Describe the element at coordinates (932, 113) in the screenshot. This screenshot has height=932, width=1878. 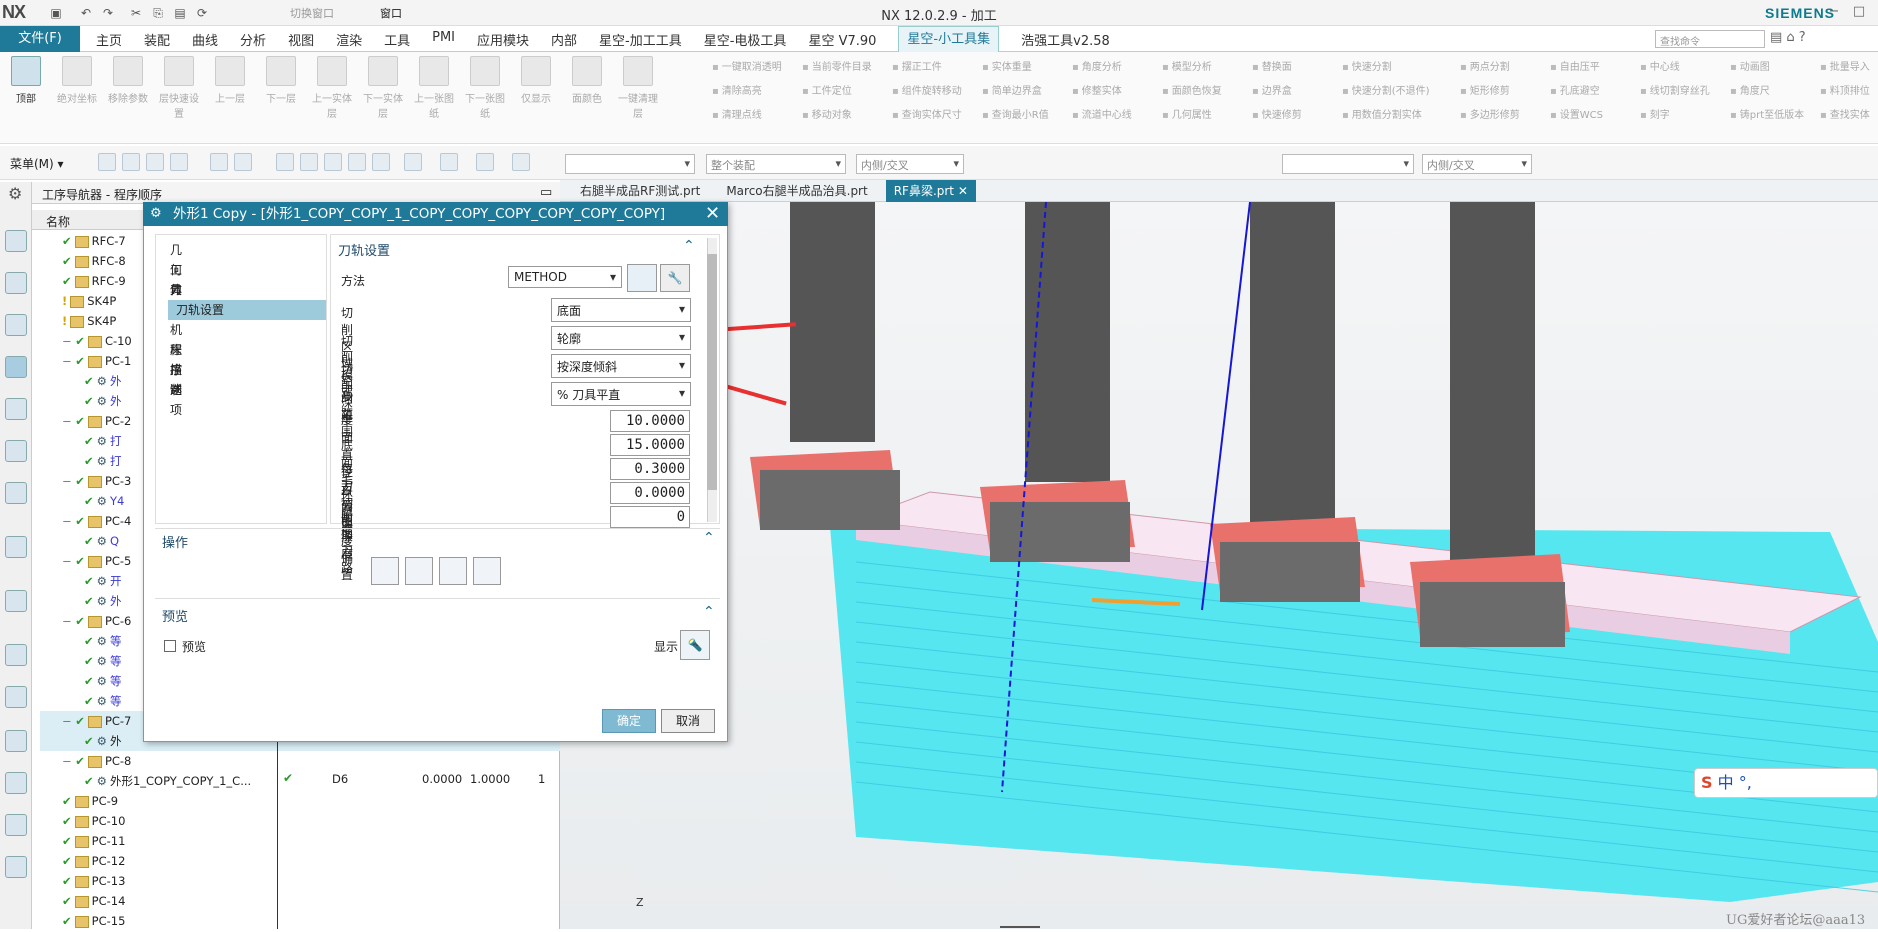
I see `ribbon-small-button: 查询实体尺寸` at that location.